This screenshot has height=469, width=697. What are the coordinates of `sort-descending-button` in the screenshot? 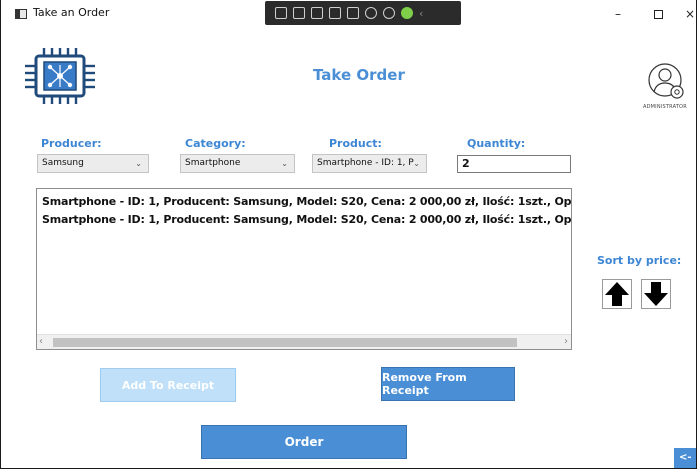 It's located at (656, 294).